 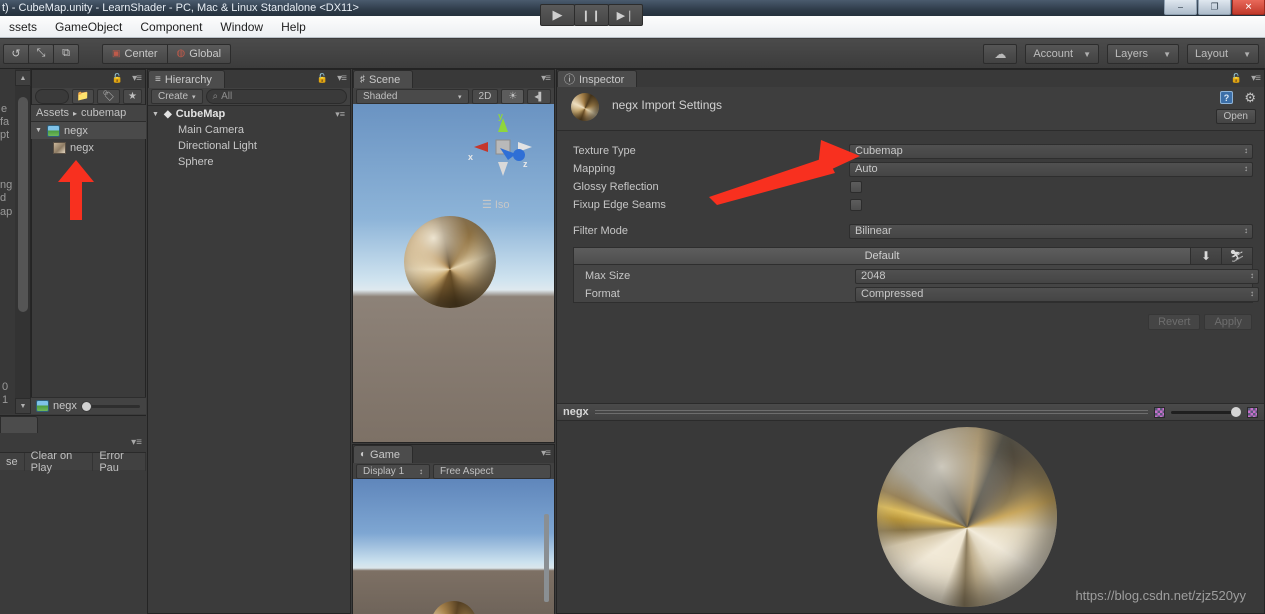 I want to click on platform-tab-standalone: ⬇, so click(x=1206, y=256).